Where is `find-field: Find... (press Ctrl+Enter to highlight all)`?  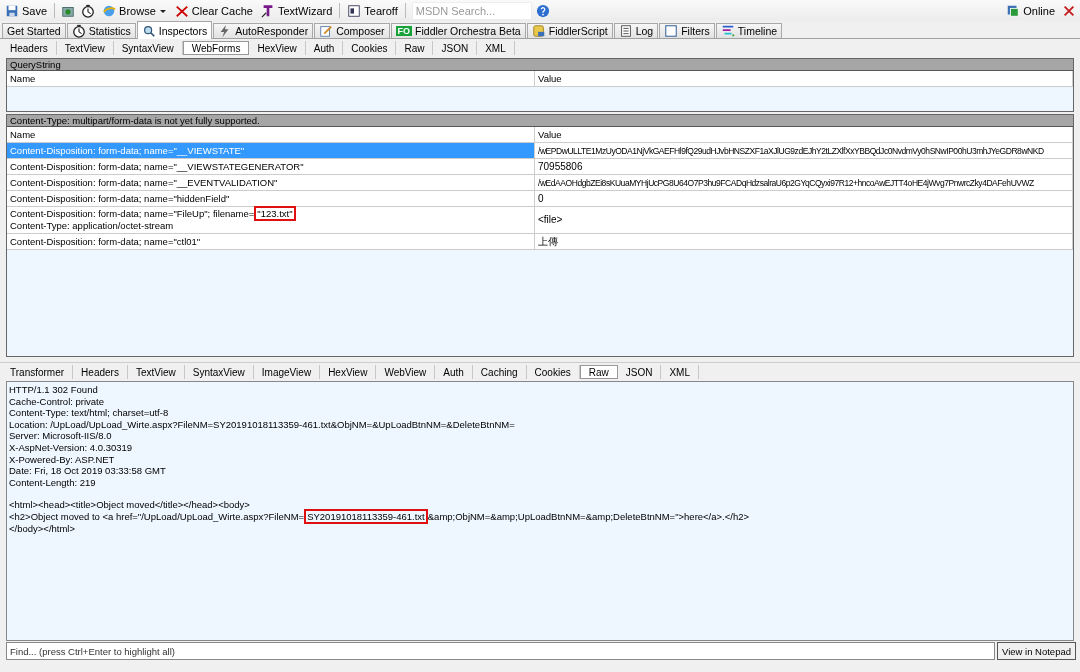
find-field: Find... (press Ctrl+Enter to highlight all) is located at coordinates (500, 651).